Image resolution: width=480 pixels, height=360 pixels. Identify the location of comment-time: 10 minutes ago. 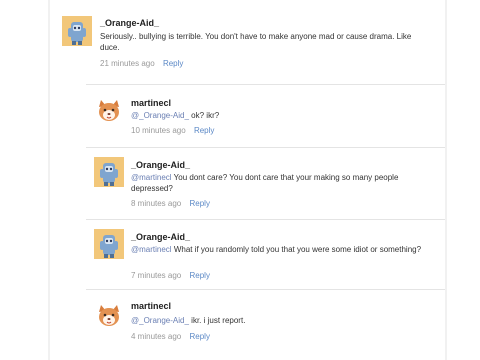
(158, 130).